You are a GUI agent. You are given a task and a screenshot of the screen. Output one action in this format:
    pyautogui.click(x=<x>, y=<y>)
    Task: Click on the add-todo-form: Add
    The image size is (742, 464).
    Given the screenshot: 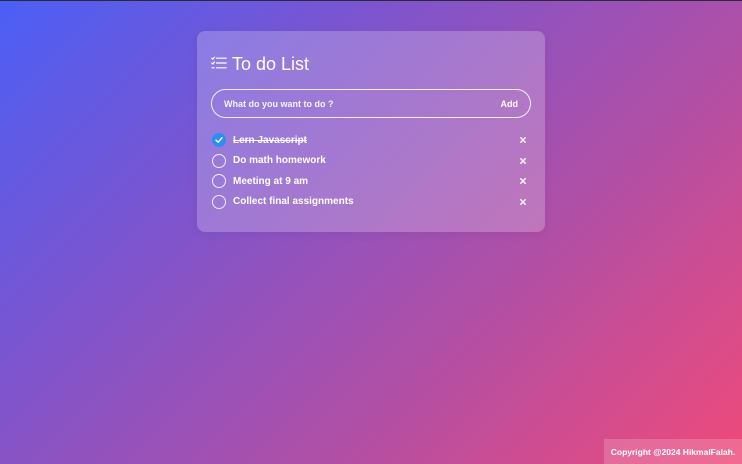 What is the action you would take?
    pyautogui.click(x=371, y=103)
    